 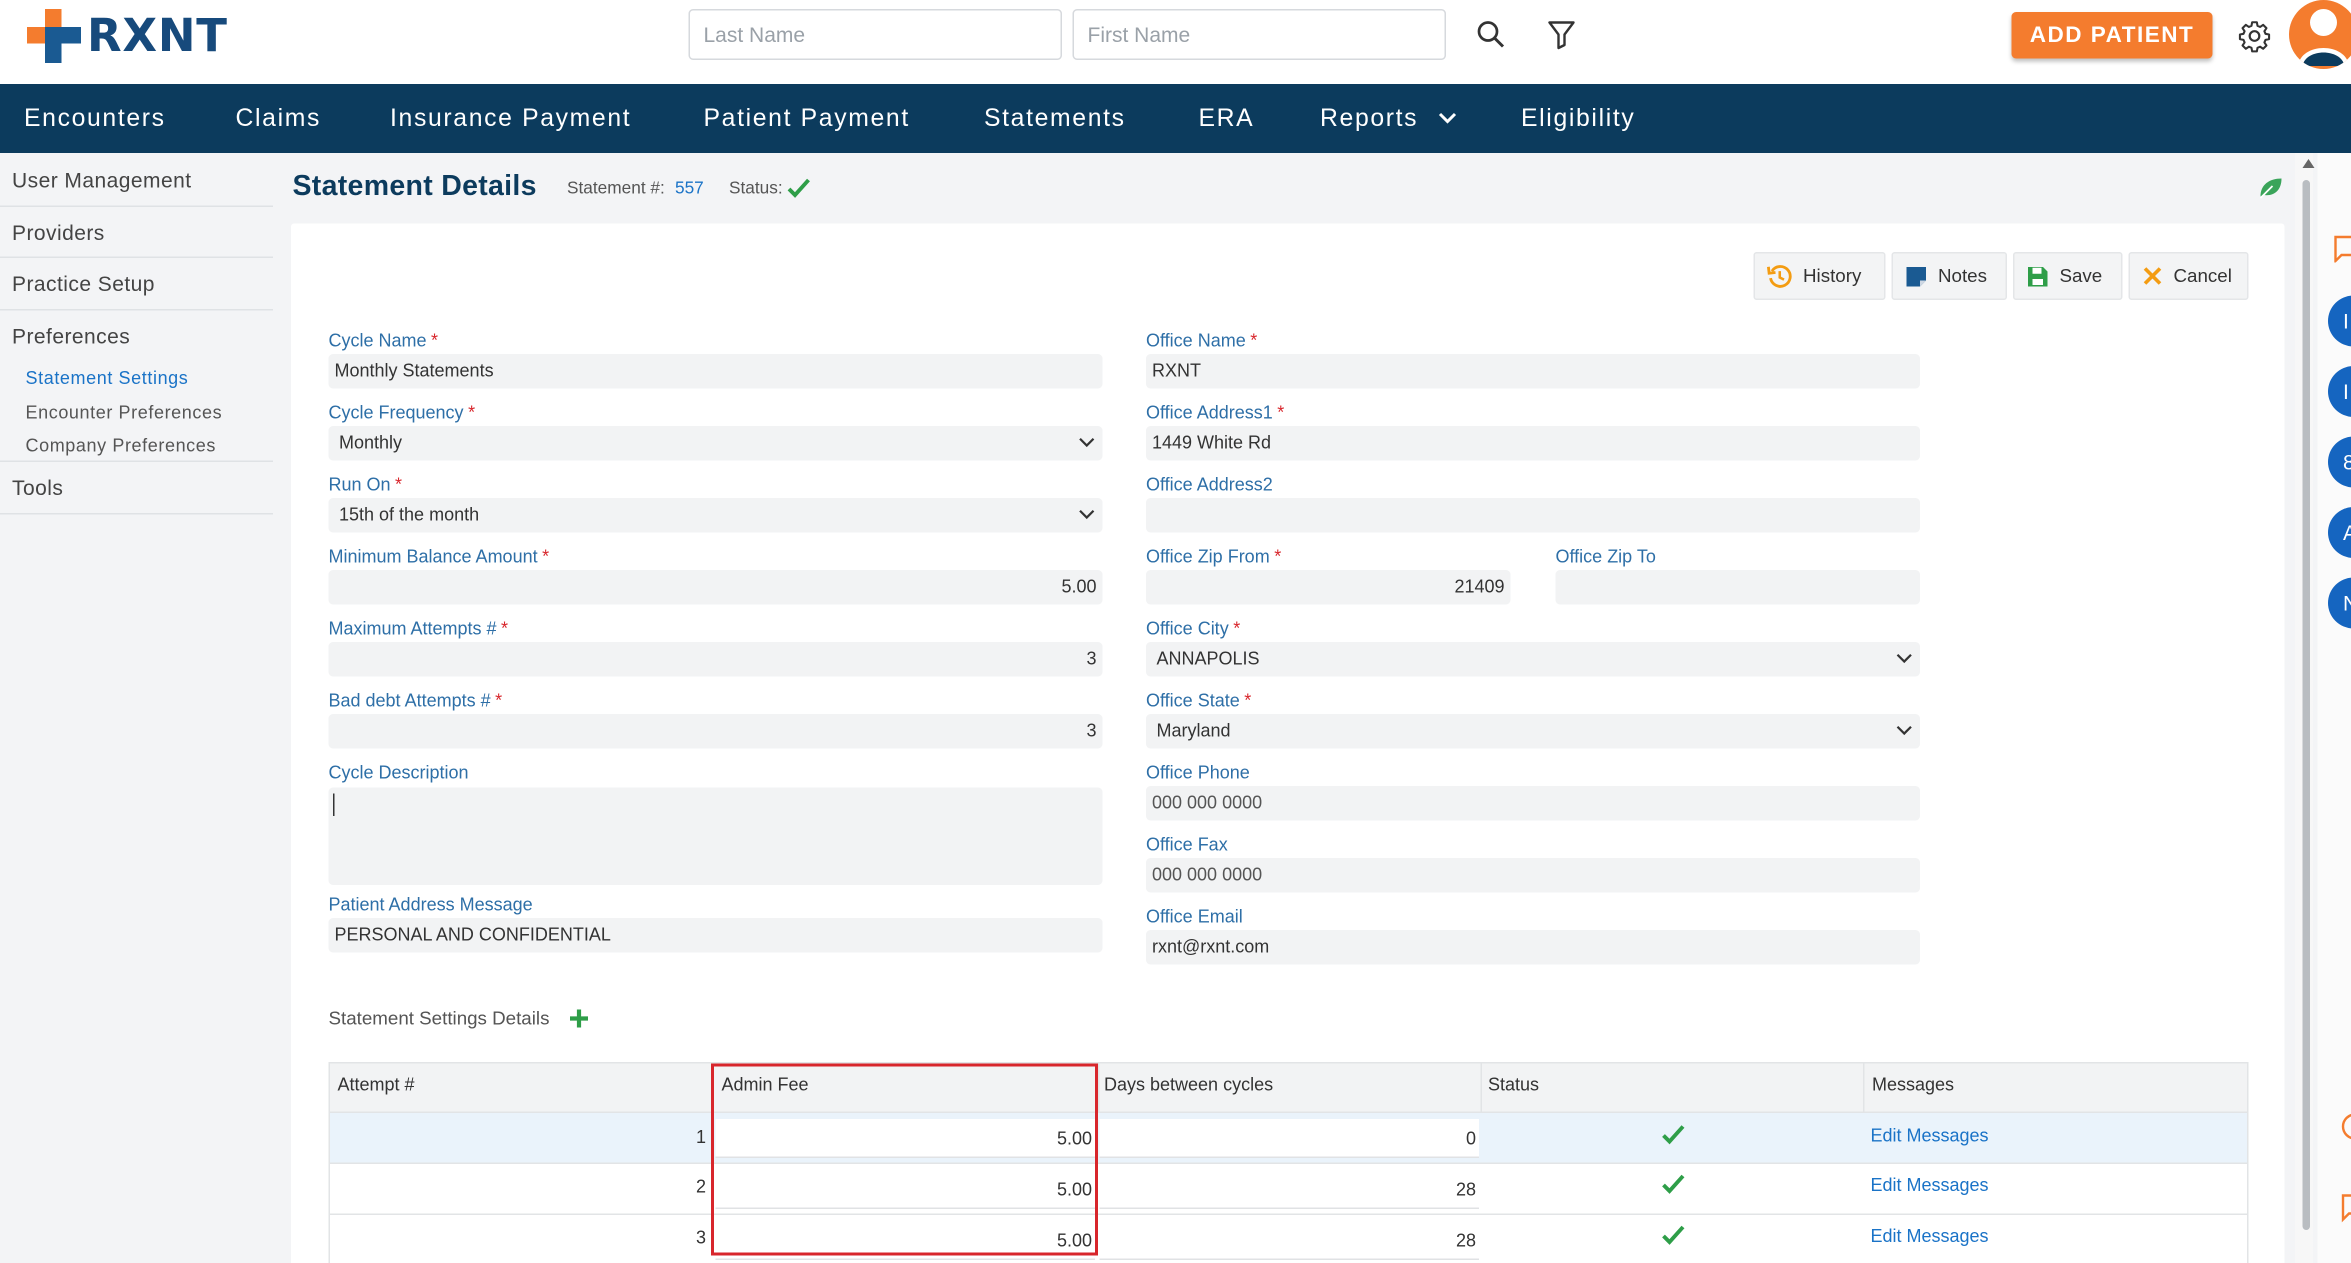 I want to click on nav-patient-payment: Patient Payment, so click(x=807, y=118).